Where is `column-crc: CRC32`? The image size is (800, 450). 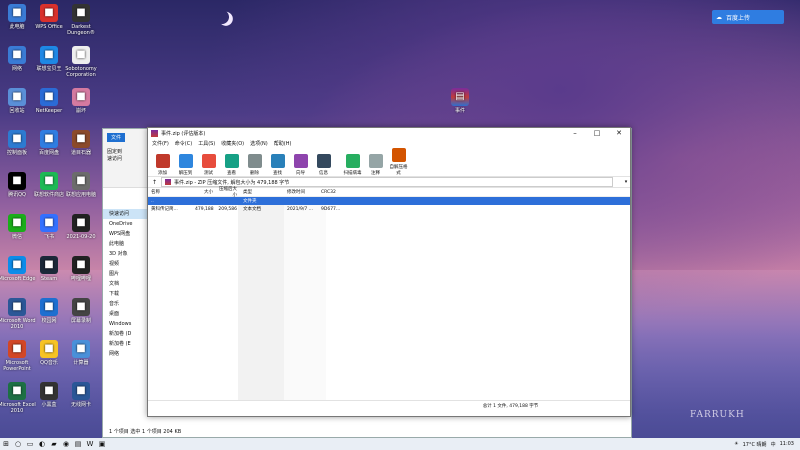
column-crc: CRC32 is located at coordinates (331, 192).